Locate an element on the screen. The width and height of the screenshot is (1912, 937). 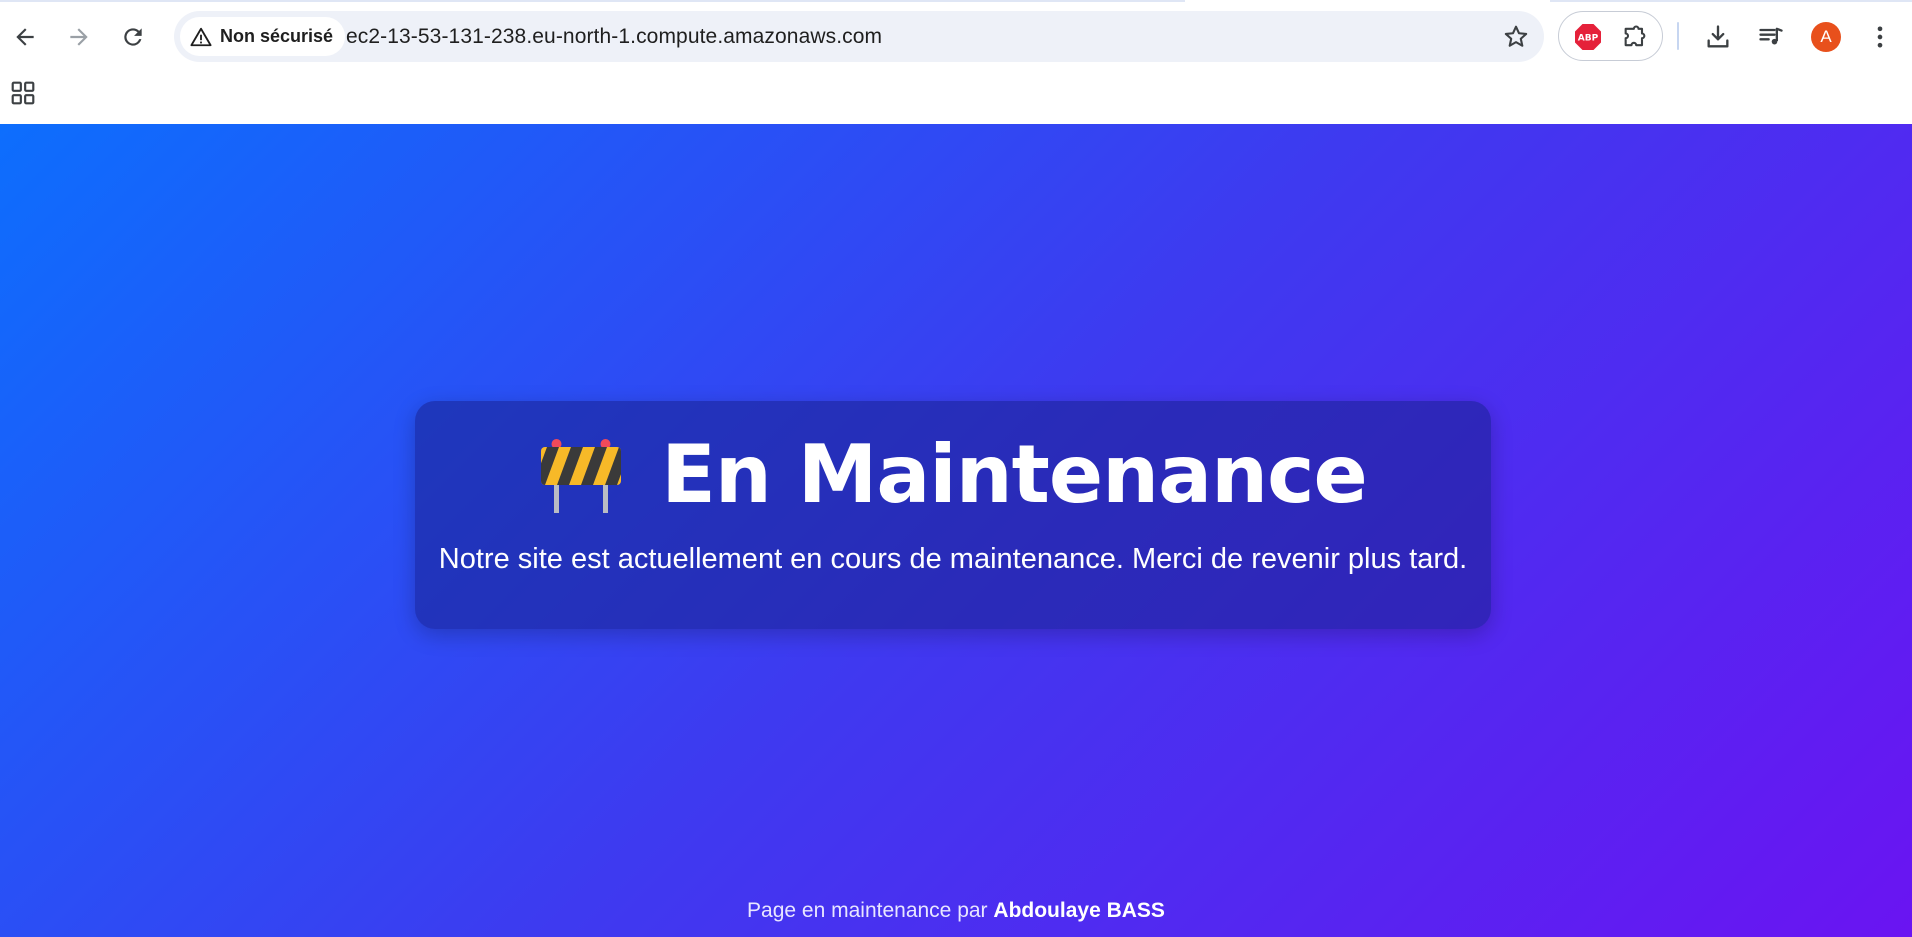
toolbar-divider is located at coordinates (1678, 36).